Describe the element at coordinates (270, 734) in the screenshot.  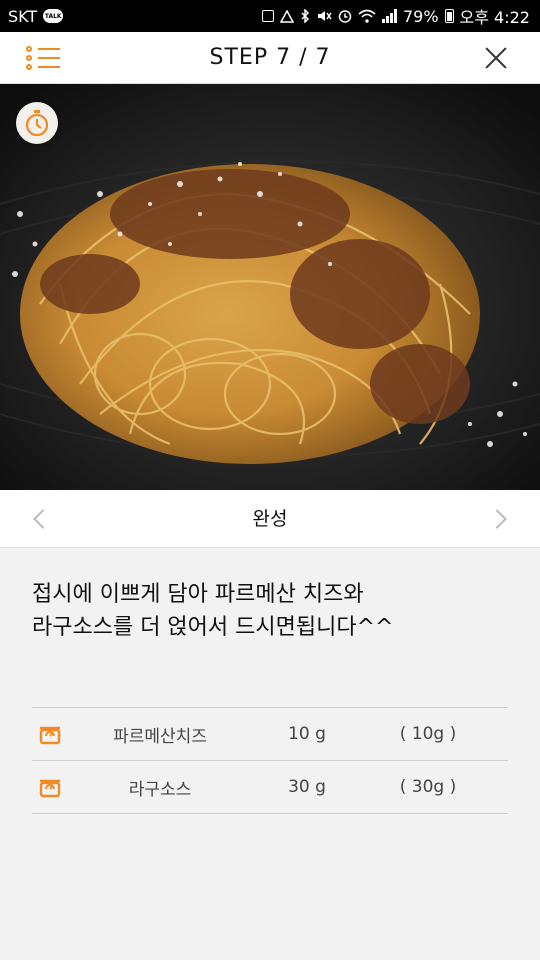
I see `ingredient-row: 파르메산치즈 10 g ( 10g )` at that location.